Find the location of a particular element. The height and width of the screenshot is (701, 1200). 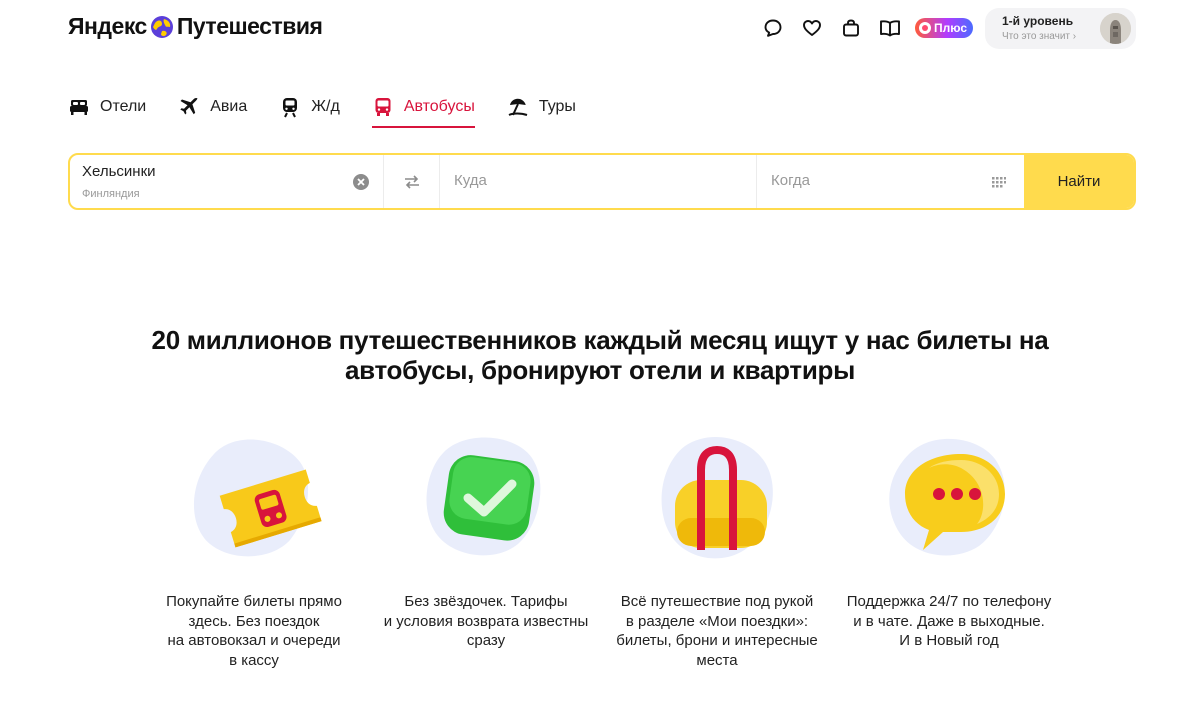

bus-search-form: Хельсинки Финляндия Найти is located at coordinates (602, 181).